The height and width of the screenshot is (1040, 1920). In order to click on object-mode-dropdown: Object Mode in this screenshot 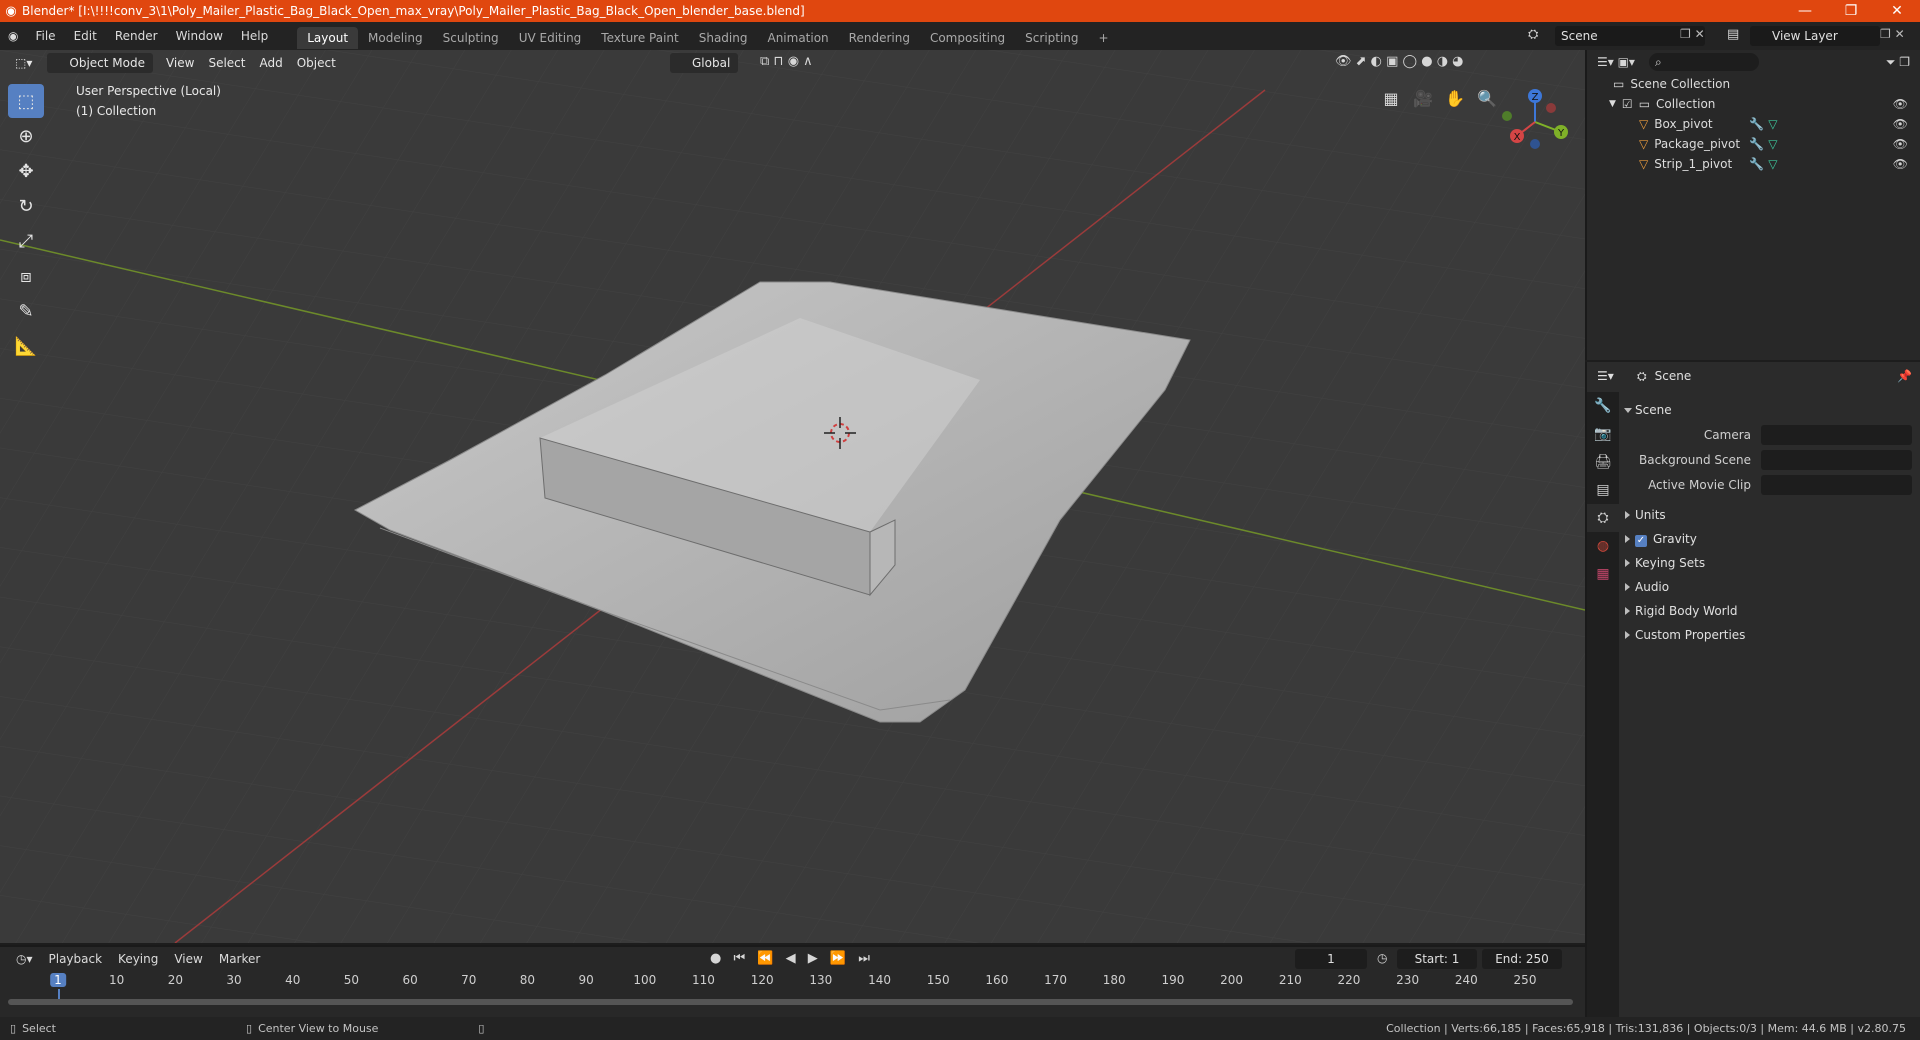, I will do `click(100, 63)`.